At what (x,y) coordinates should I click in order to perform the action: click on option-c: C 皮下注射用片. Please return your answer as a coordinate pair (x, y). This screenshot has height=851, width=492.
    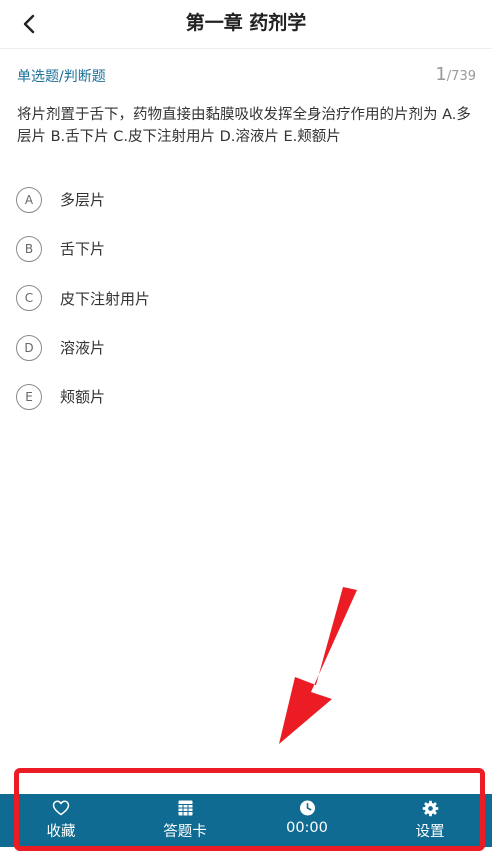
    Looking at the image, I should click on (246, 298).